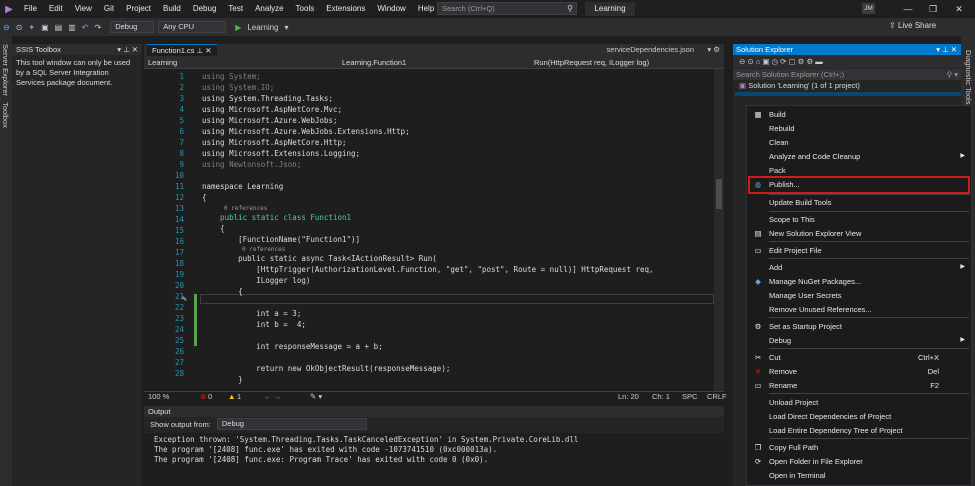 This screenshot has height=486, width=975. I want to click on close-icon: ✕, so click(959, 9).